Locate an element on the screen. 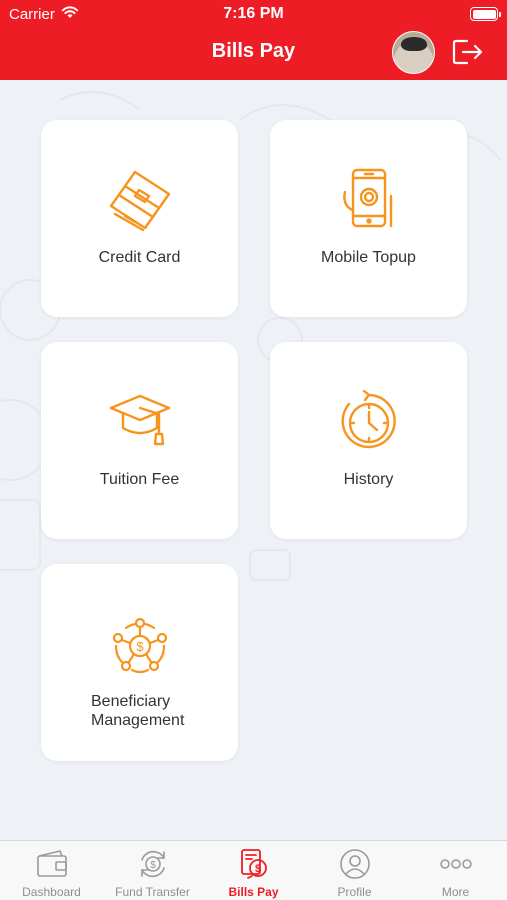 The image size is (507, 900). tile-mobile-topup: Mobile Topup is located at coordinates (368, 218).